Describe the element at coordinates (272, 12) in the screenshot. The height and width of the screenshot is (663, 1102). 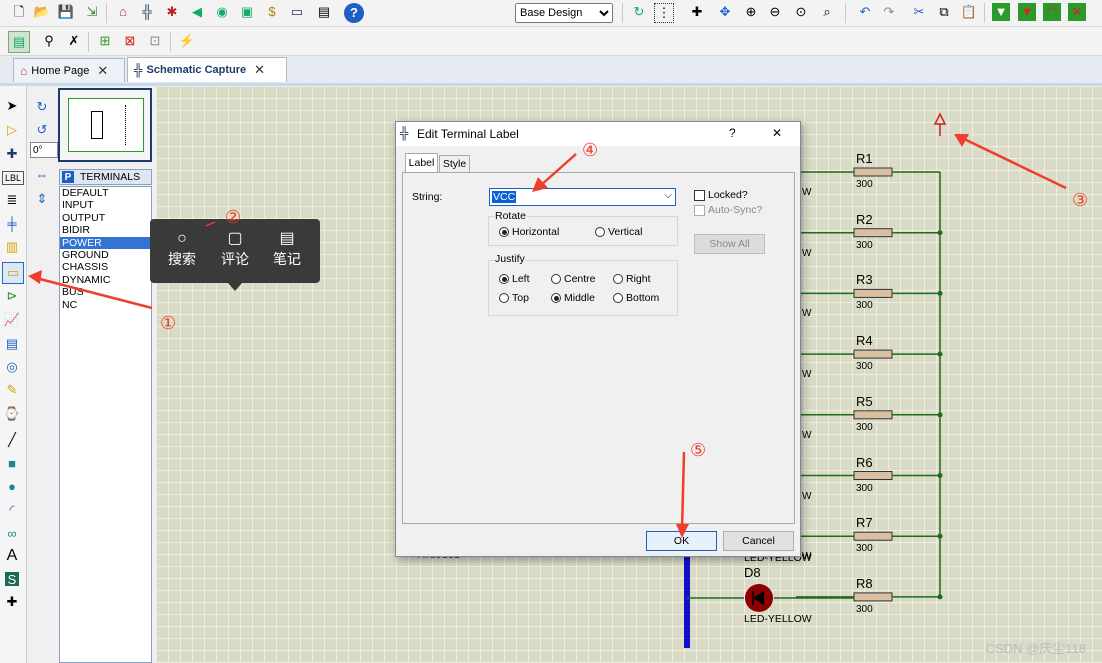
I see `cost-icon: $` at that location.